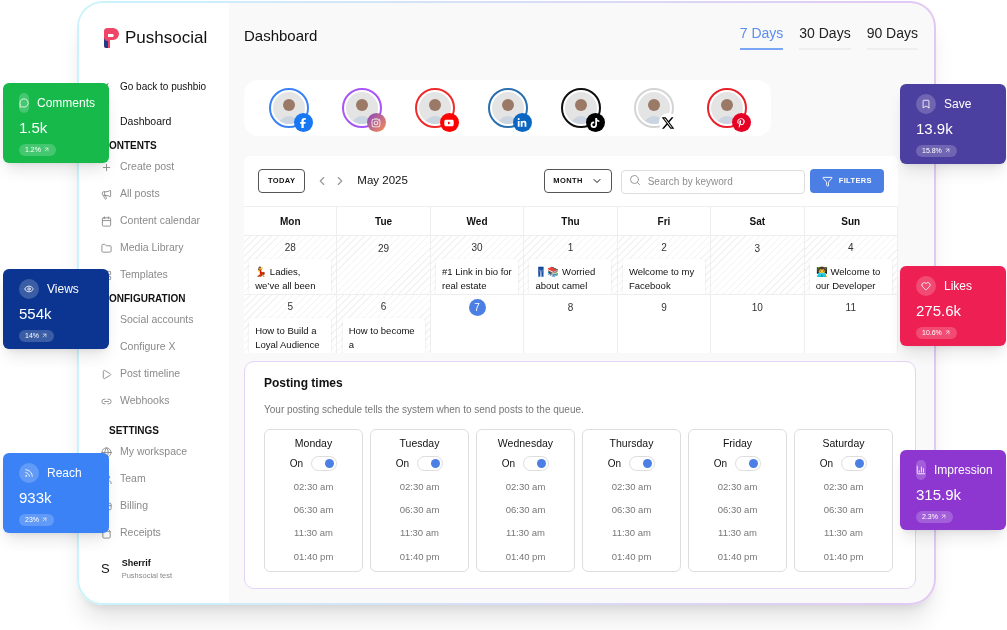  Describe the element at coordinates (160, 221) in the screenshot. I see `sidebar-item: Content calendar` at that location.